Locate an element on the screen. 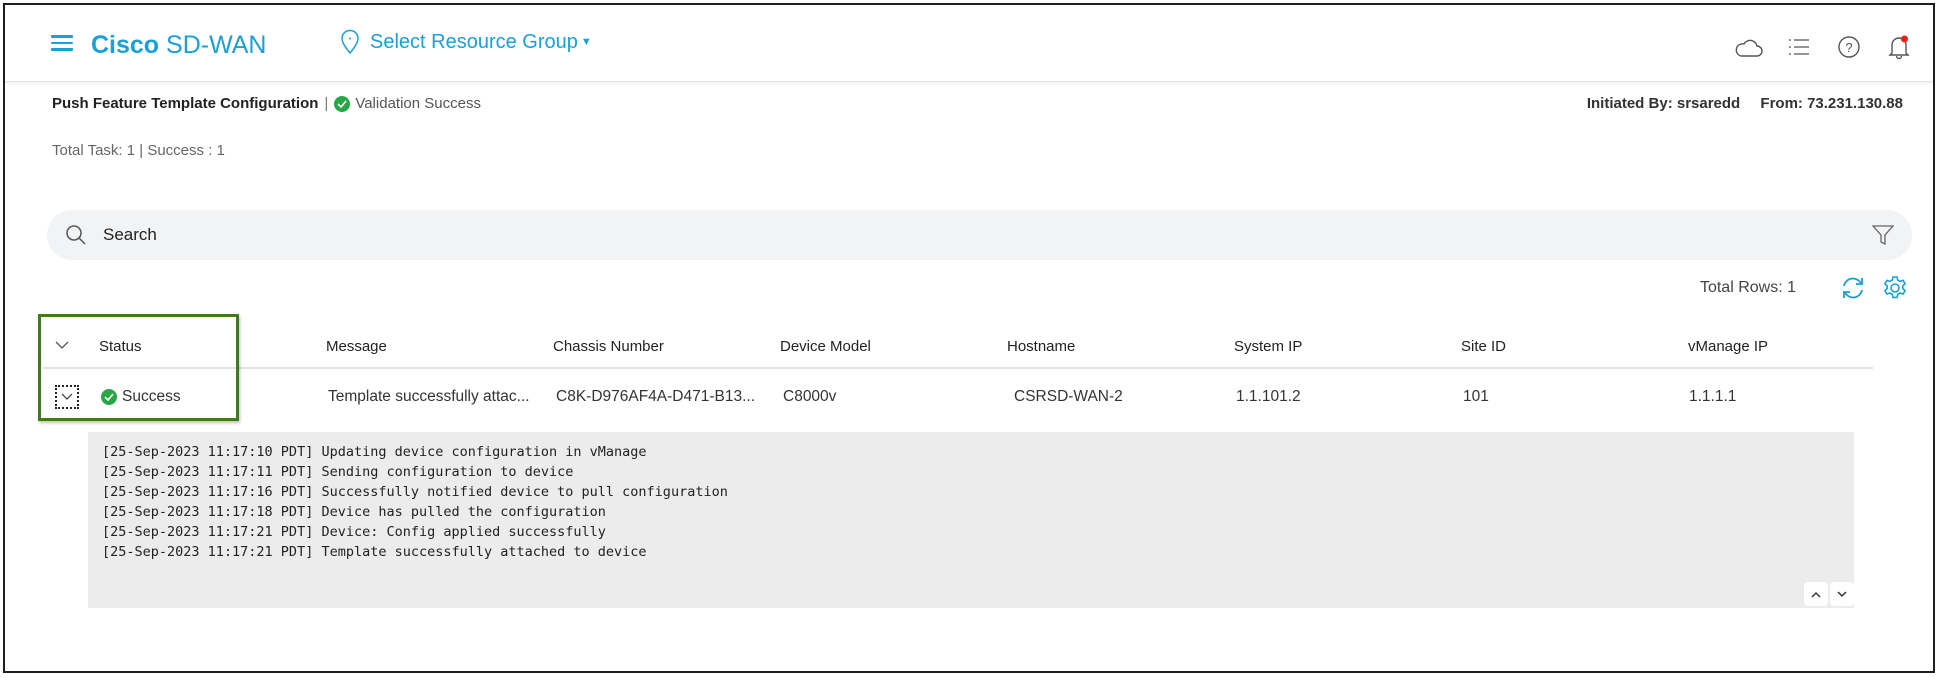 This screenshot has height=678, width=1941. initiated-by: Initiated By: srsaredd is located at coordinates (1663, 103).